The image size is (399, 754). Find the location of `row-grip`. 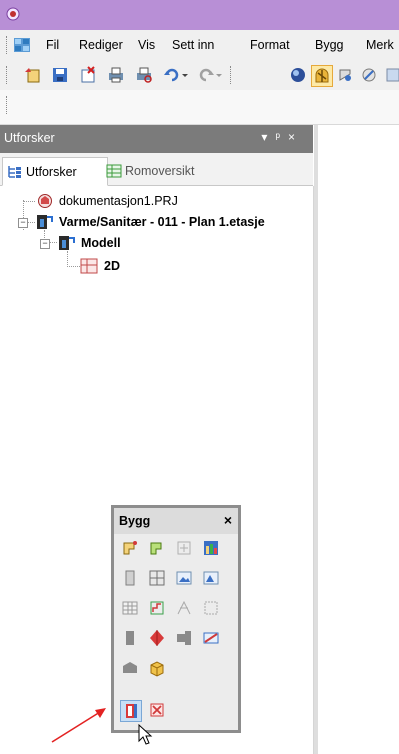

row-grip is located at coordinates (7, 105).